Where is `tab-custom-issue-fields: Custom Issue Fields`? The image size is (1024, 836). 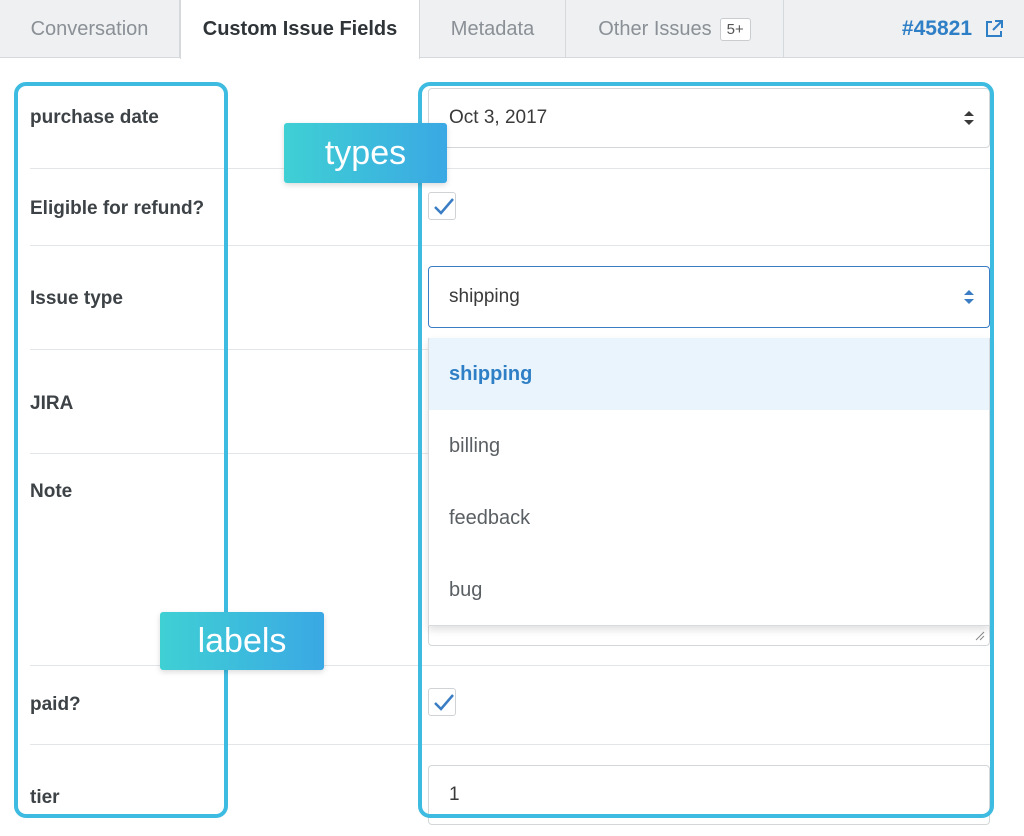 tab-custom-issue-fields: Custom Issue Fields is located at coordinates (300, 29).